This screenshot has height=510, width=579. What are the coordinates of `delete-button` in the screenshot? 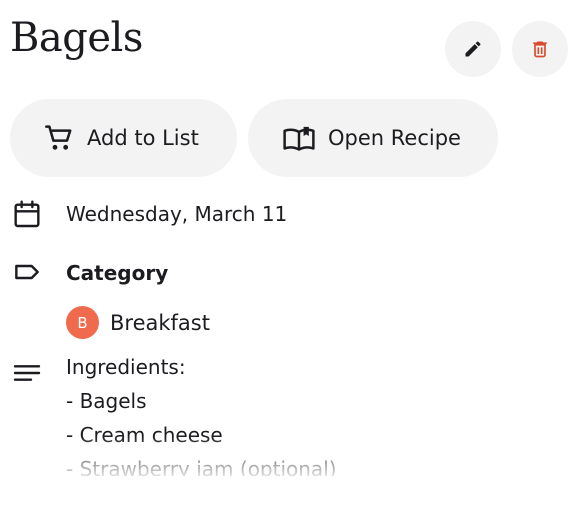 It's located at (540, 49).